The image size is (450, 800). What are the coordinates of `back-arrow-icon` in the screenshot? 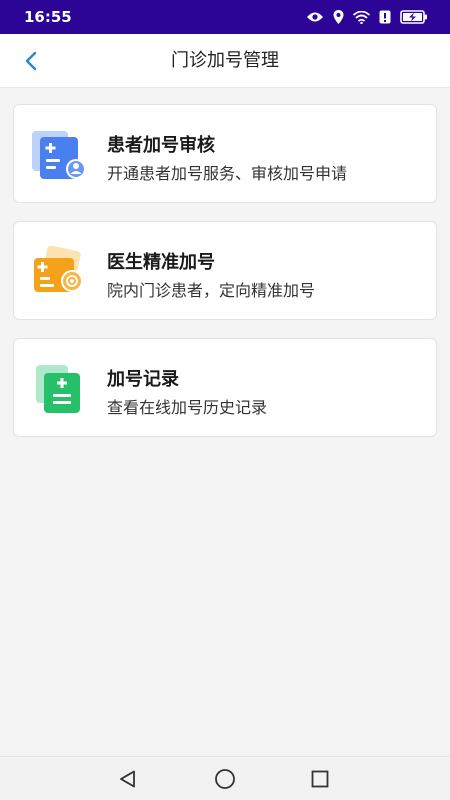 It's located at (31, 61).